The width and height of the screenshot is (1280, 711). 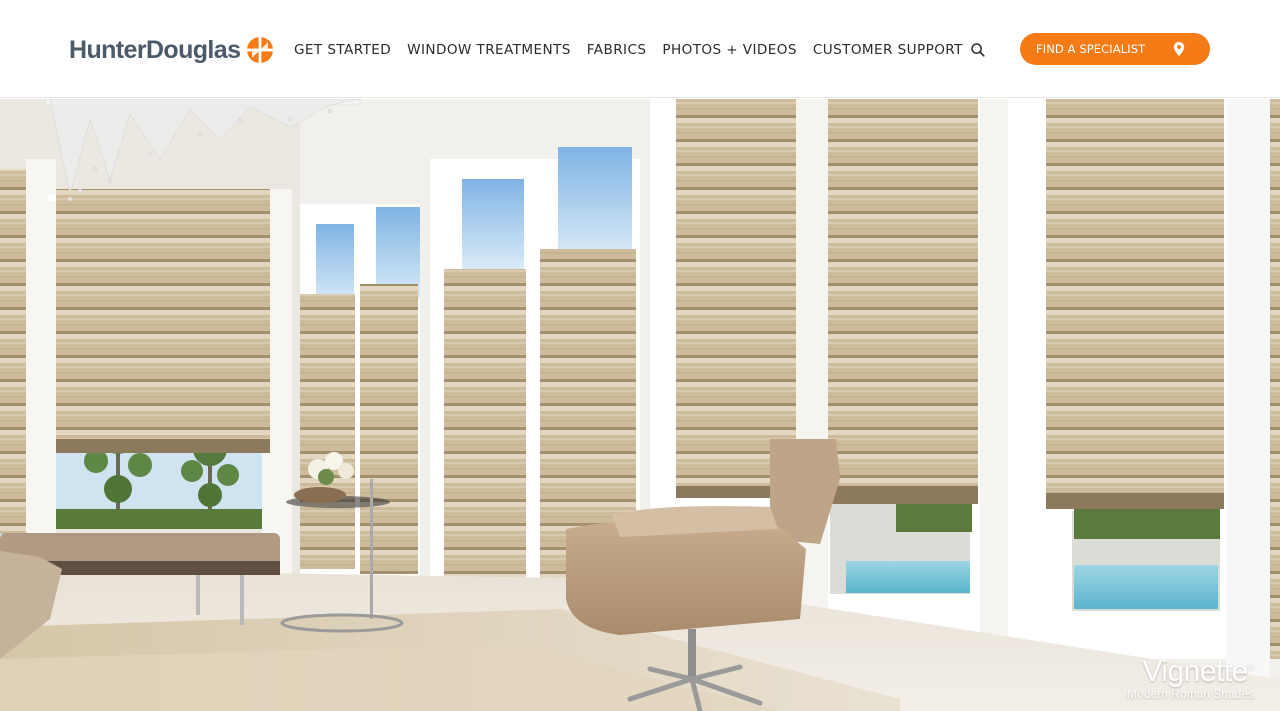 What do you see at coordinates (1091, 49) in the screenshot?
I see `find-a-specialist-label: FIND A SPECIALIST` at bounding box center [1091, 49].